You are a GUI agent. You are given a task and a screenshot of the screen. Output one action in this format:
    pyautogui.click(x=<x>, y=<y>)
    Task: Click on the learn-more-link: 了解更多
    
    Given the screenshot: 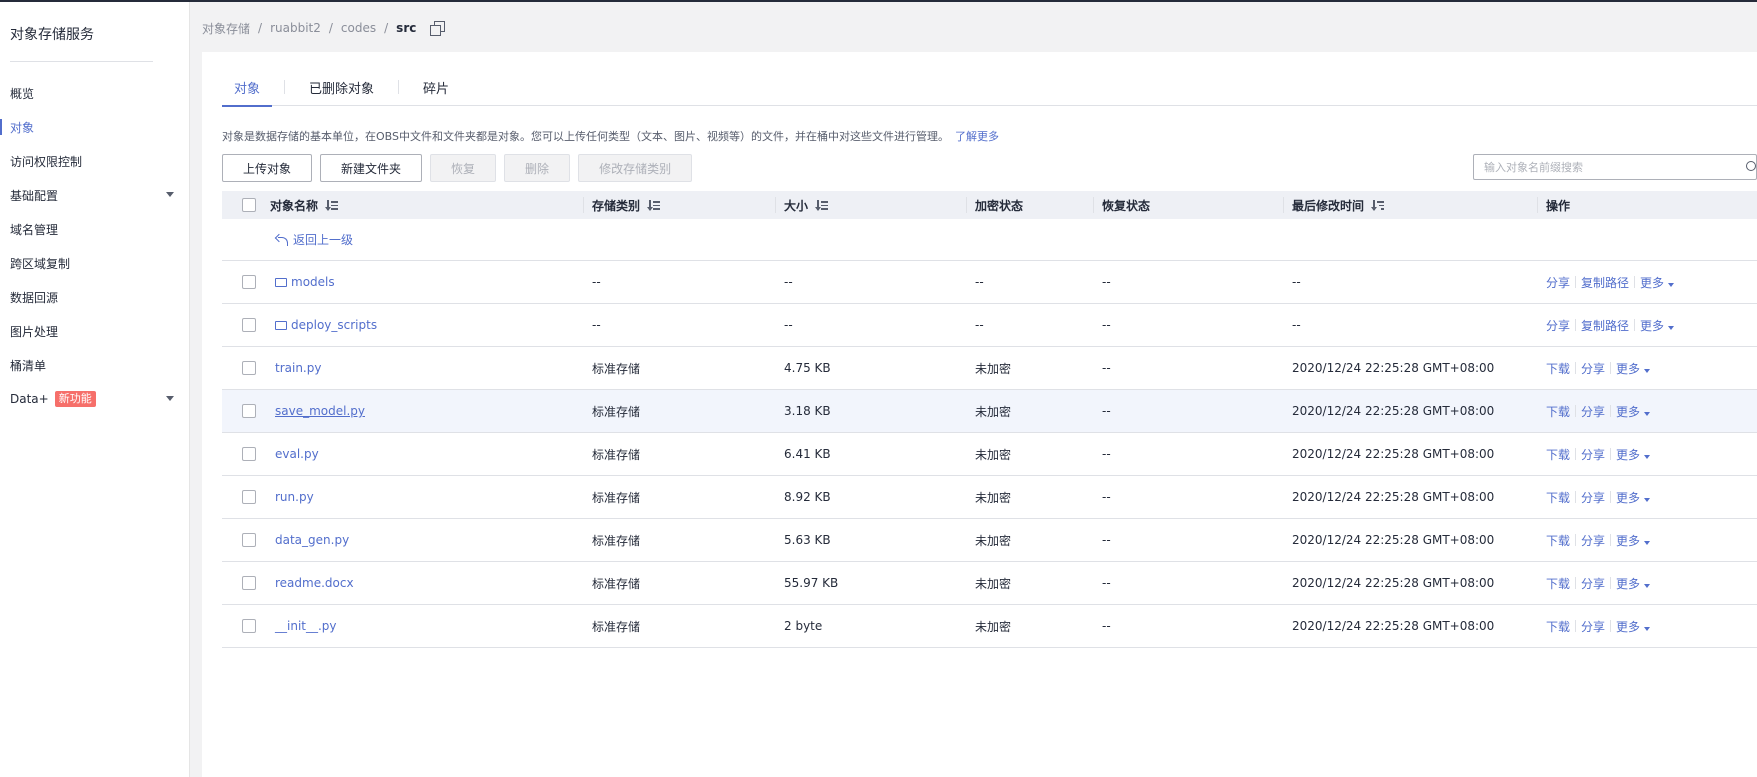 What is the action you would take?
    pyautogui.click(x=977, y=136)
    